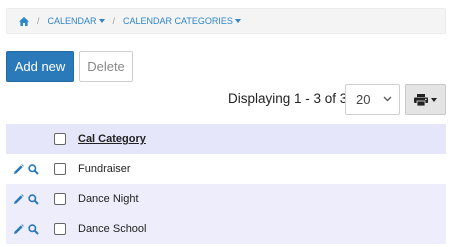  Describe the element at coordinates (363, 99) in the screenshot. I see `page-size-value: 20` at that location.